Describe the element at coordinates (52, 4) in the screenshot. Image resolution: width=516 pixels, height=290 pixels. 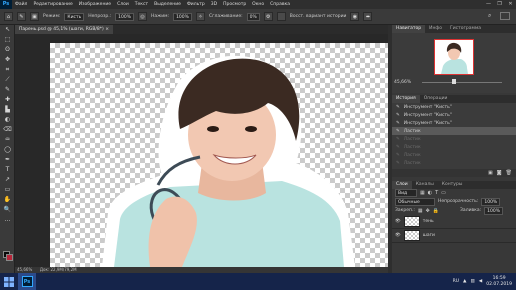
I see `menu-item: Редактирование` at that location.